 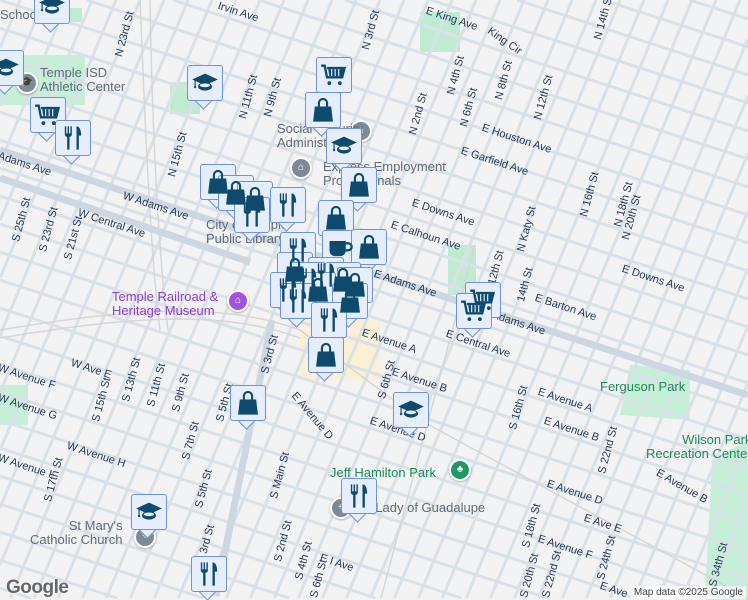 I want to click on label-line: Temple ISD, so click(x=74, y=72).